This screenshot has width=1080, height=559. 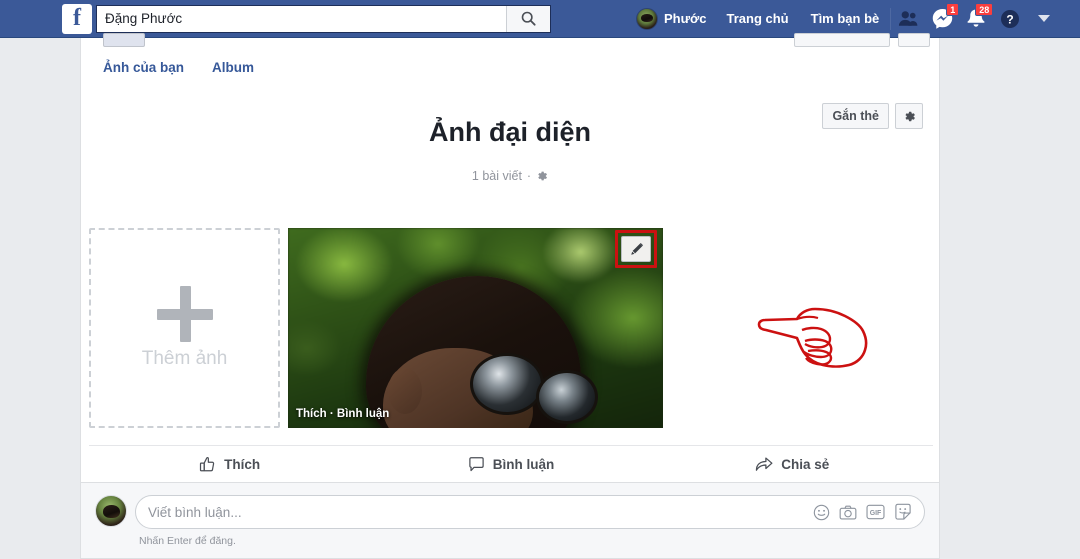 I want to click on search-bar, so click(x=323, y=18).